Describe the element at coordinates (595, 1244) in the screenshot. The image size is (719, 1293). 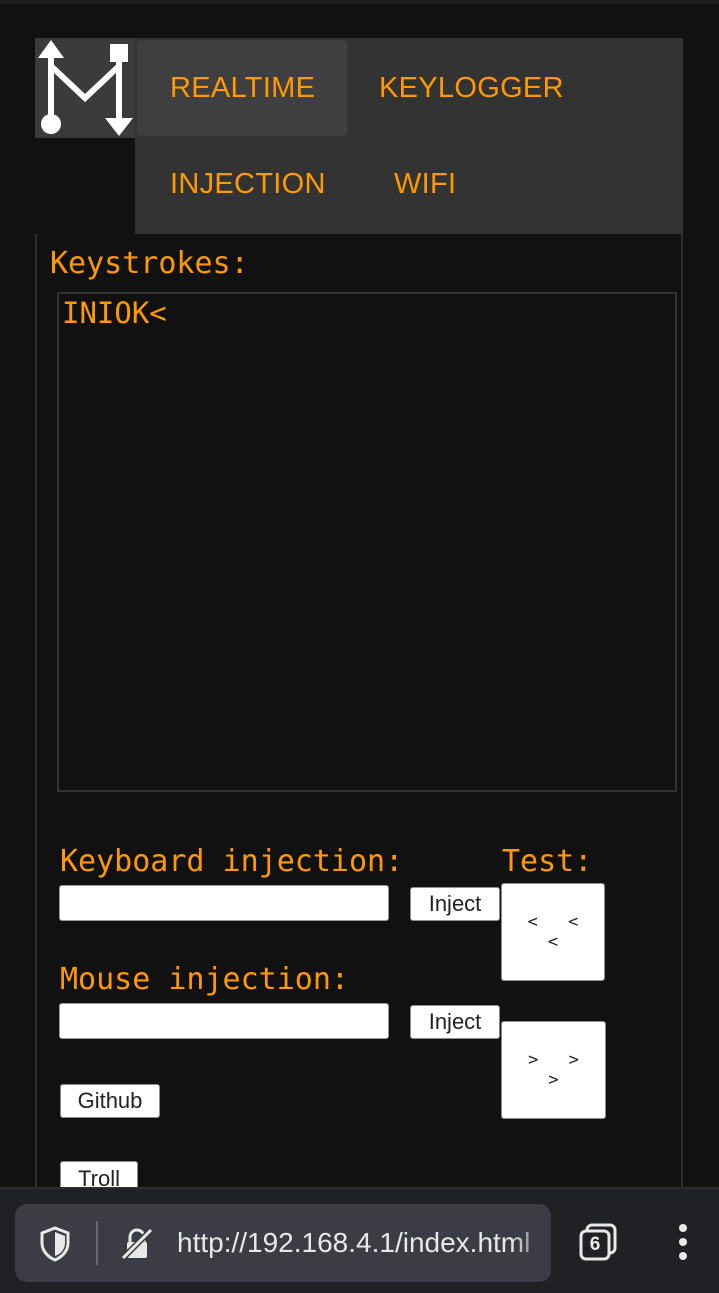
I see `tab-count: 6` at that location.